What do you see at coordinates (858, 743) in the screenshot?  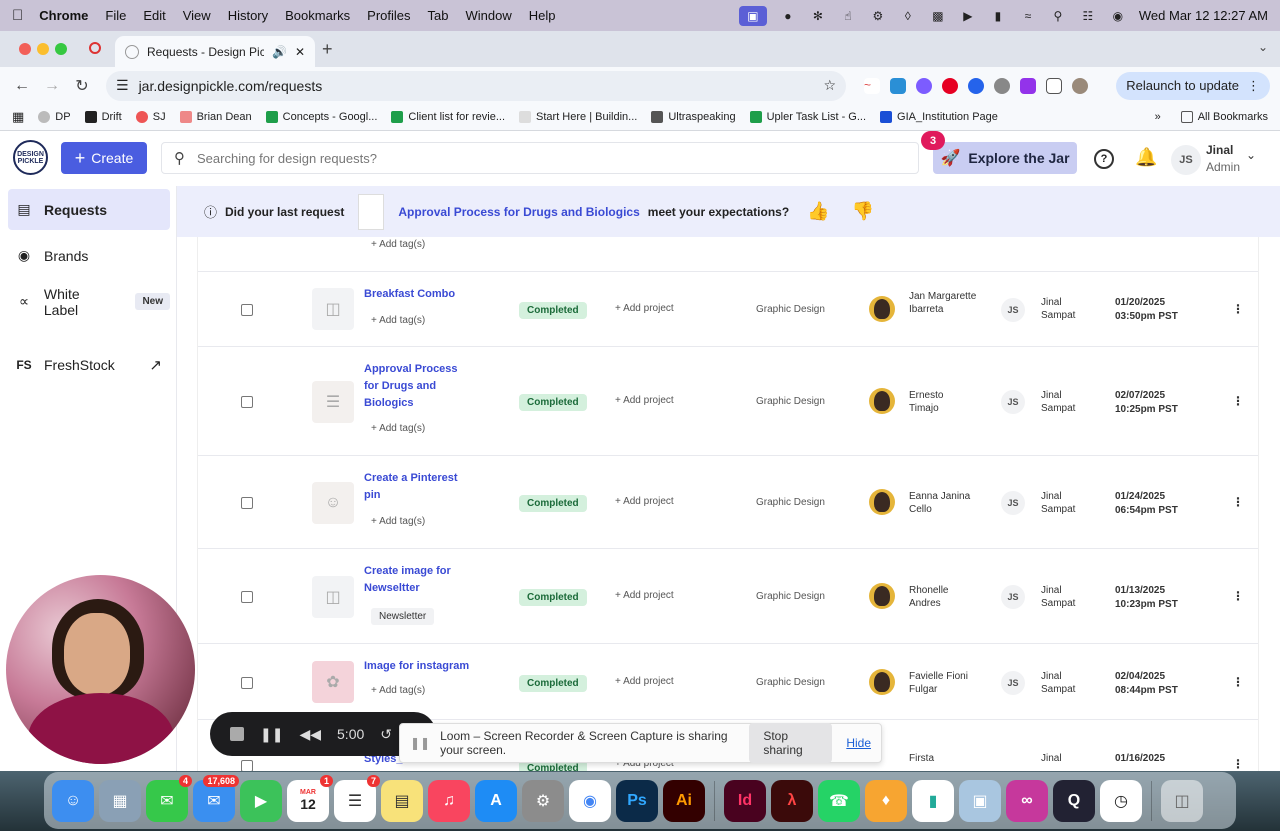 I see `hide-link: Hide` at bounding box center [858, 743].